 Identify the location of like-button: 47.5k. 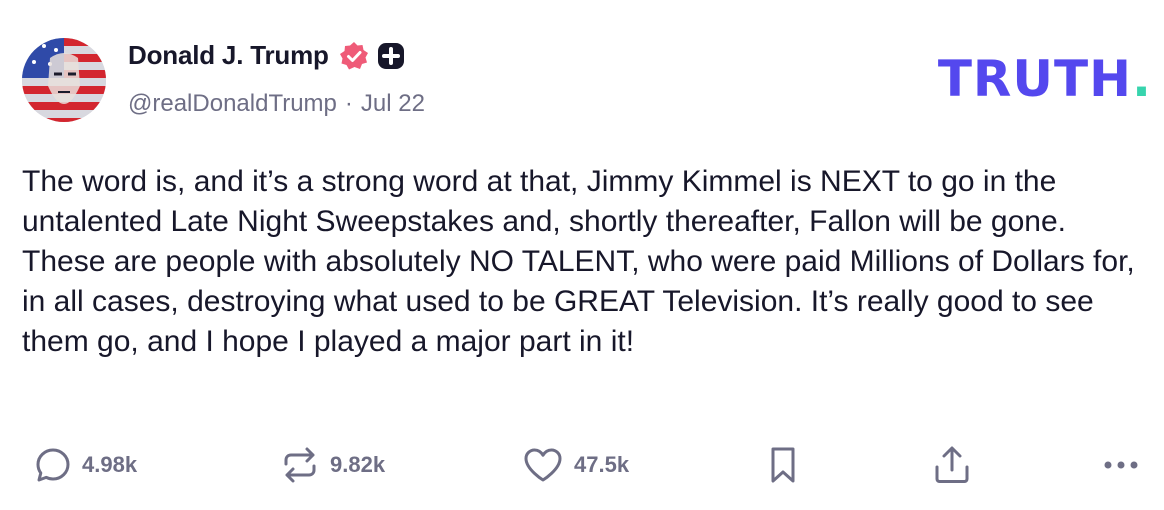
(575, 465).